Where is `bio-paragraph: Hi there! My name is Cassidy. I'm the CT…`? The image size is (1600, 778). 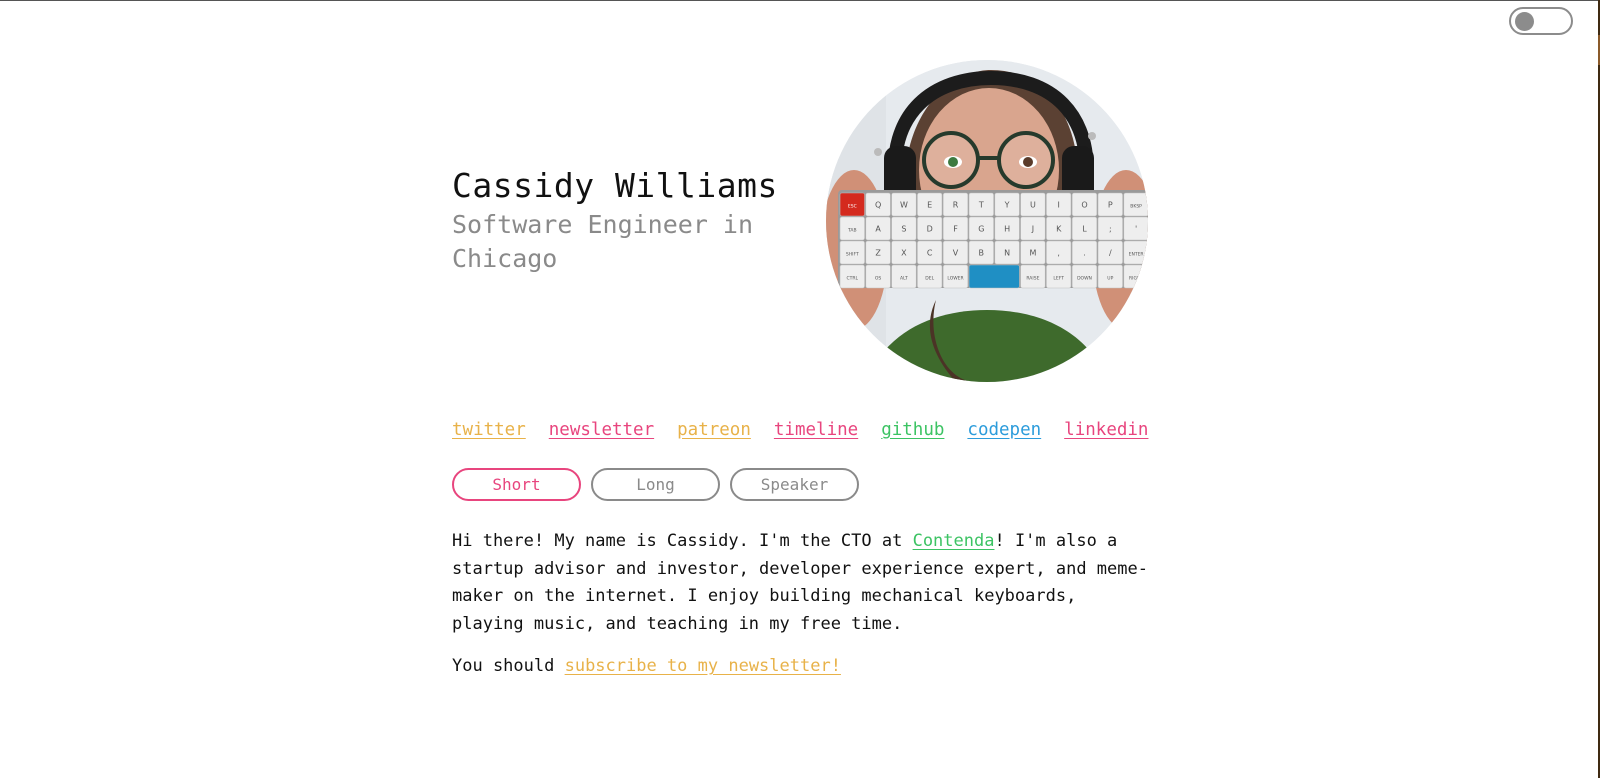 bio-paragraph: Hi there! My name is Cassidy. I'm the CT… is located at coordinates (802, 583).